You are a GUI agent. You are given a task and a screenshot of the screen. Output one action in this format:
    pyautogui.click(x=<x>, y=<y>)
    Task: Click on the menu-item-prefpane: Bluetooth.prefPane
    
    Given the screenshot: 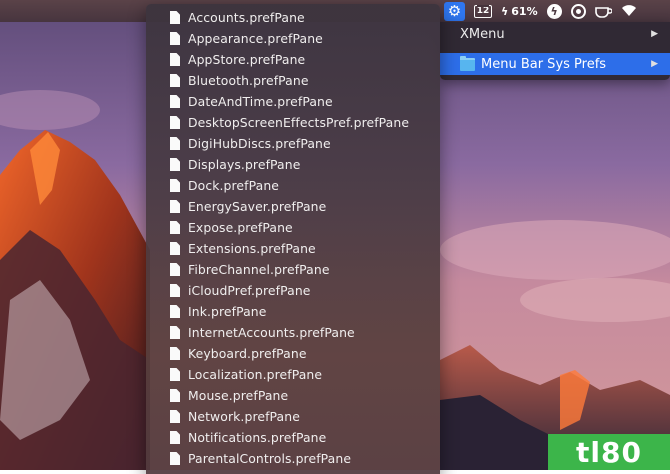 What is the action you would take?
    pyautogui.click(x=293, y=80)
    